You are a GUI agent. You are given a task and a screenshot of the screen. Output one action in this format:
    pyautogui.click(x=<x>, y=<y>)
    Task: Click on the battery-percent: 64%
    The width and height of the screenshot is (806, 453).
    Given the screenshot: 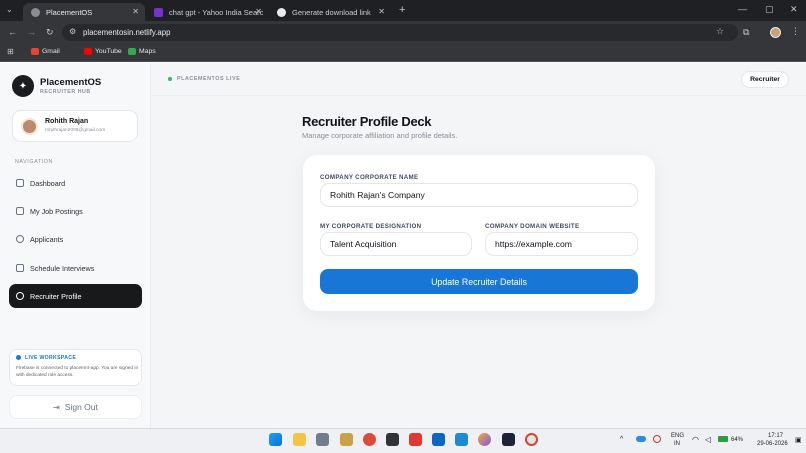 What is the action you would take?
    pyautogui.click(x=737, y=440)
    